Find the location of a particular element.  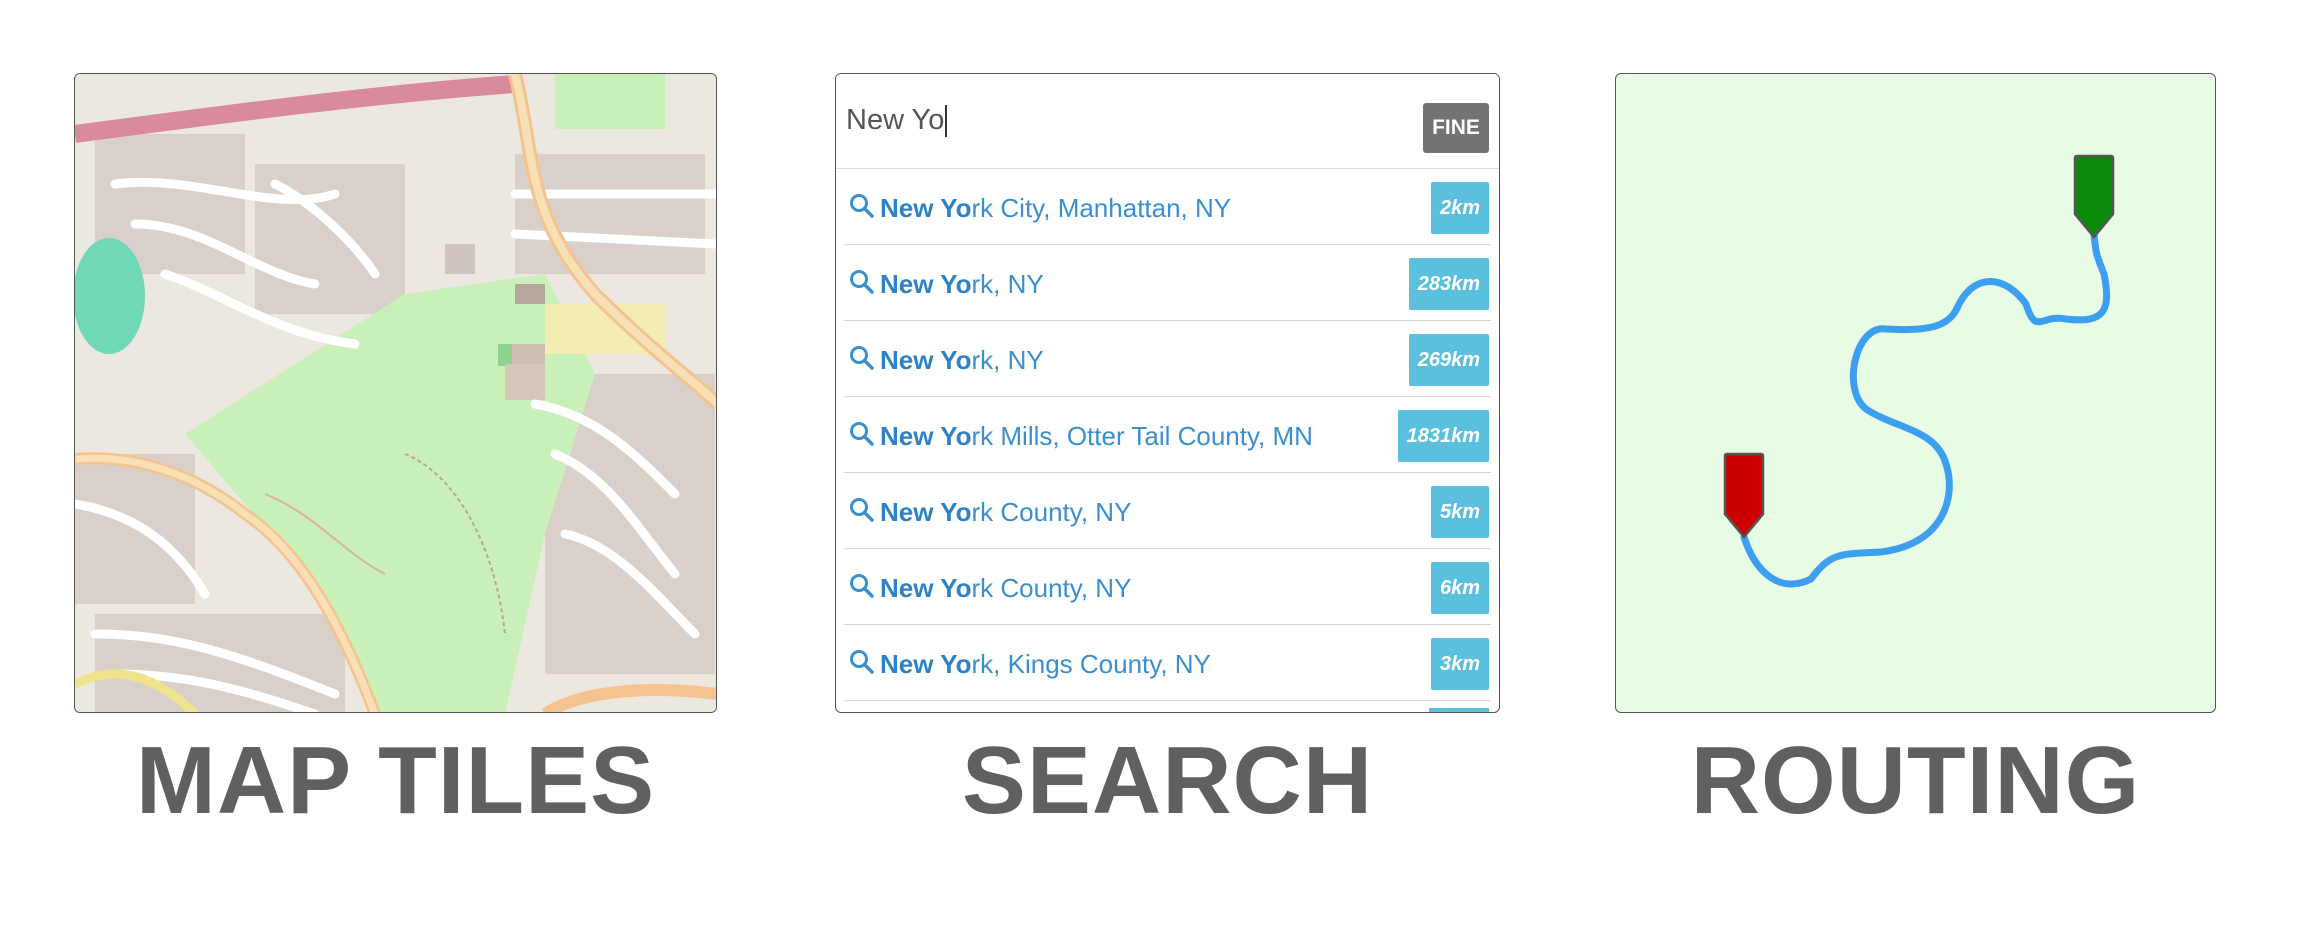

map-tiles-caption: MAP TILES is located at coordinates (395, 780).